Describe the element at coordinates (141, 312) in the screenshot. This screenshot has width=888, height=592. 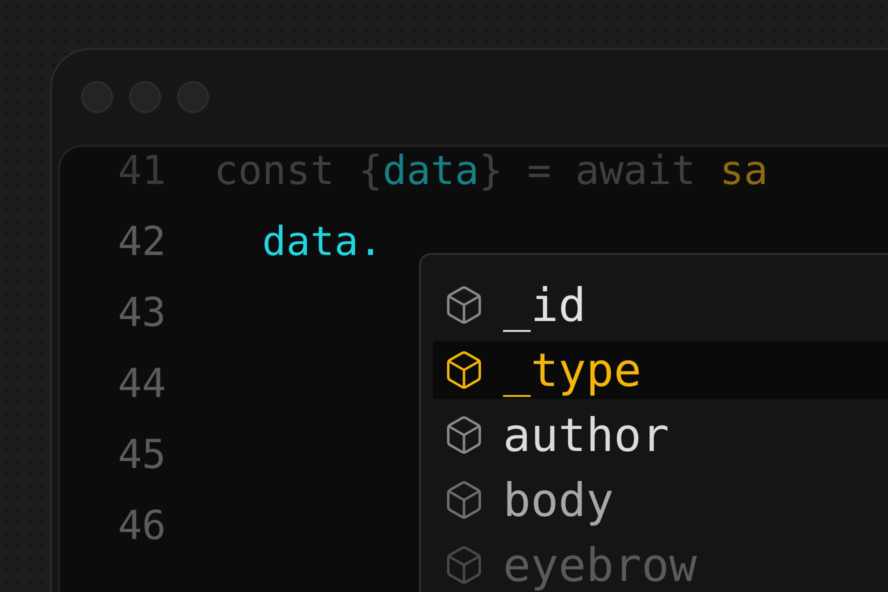
I see `line-number: 43` at that location.